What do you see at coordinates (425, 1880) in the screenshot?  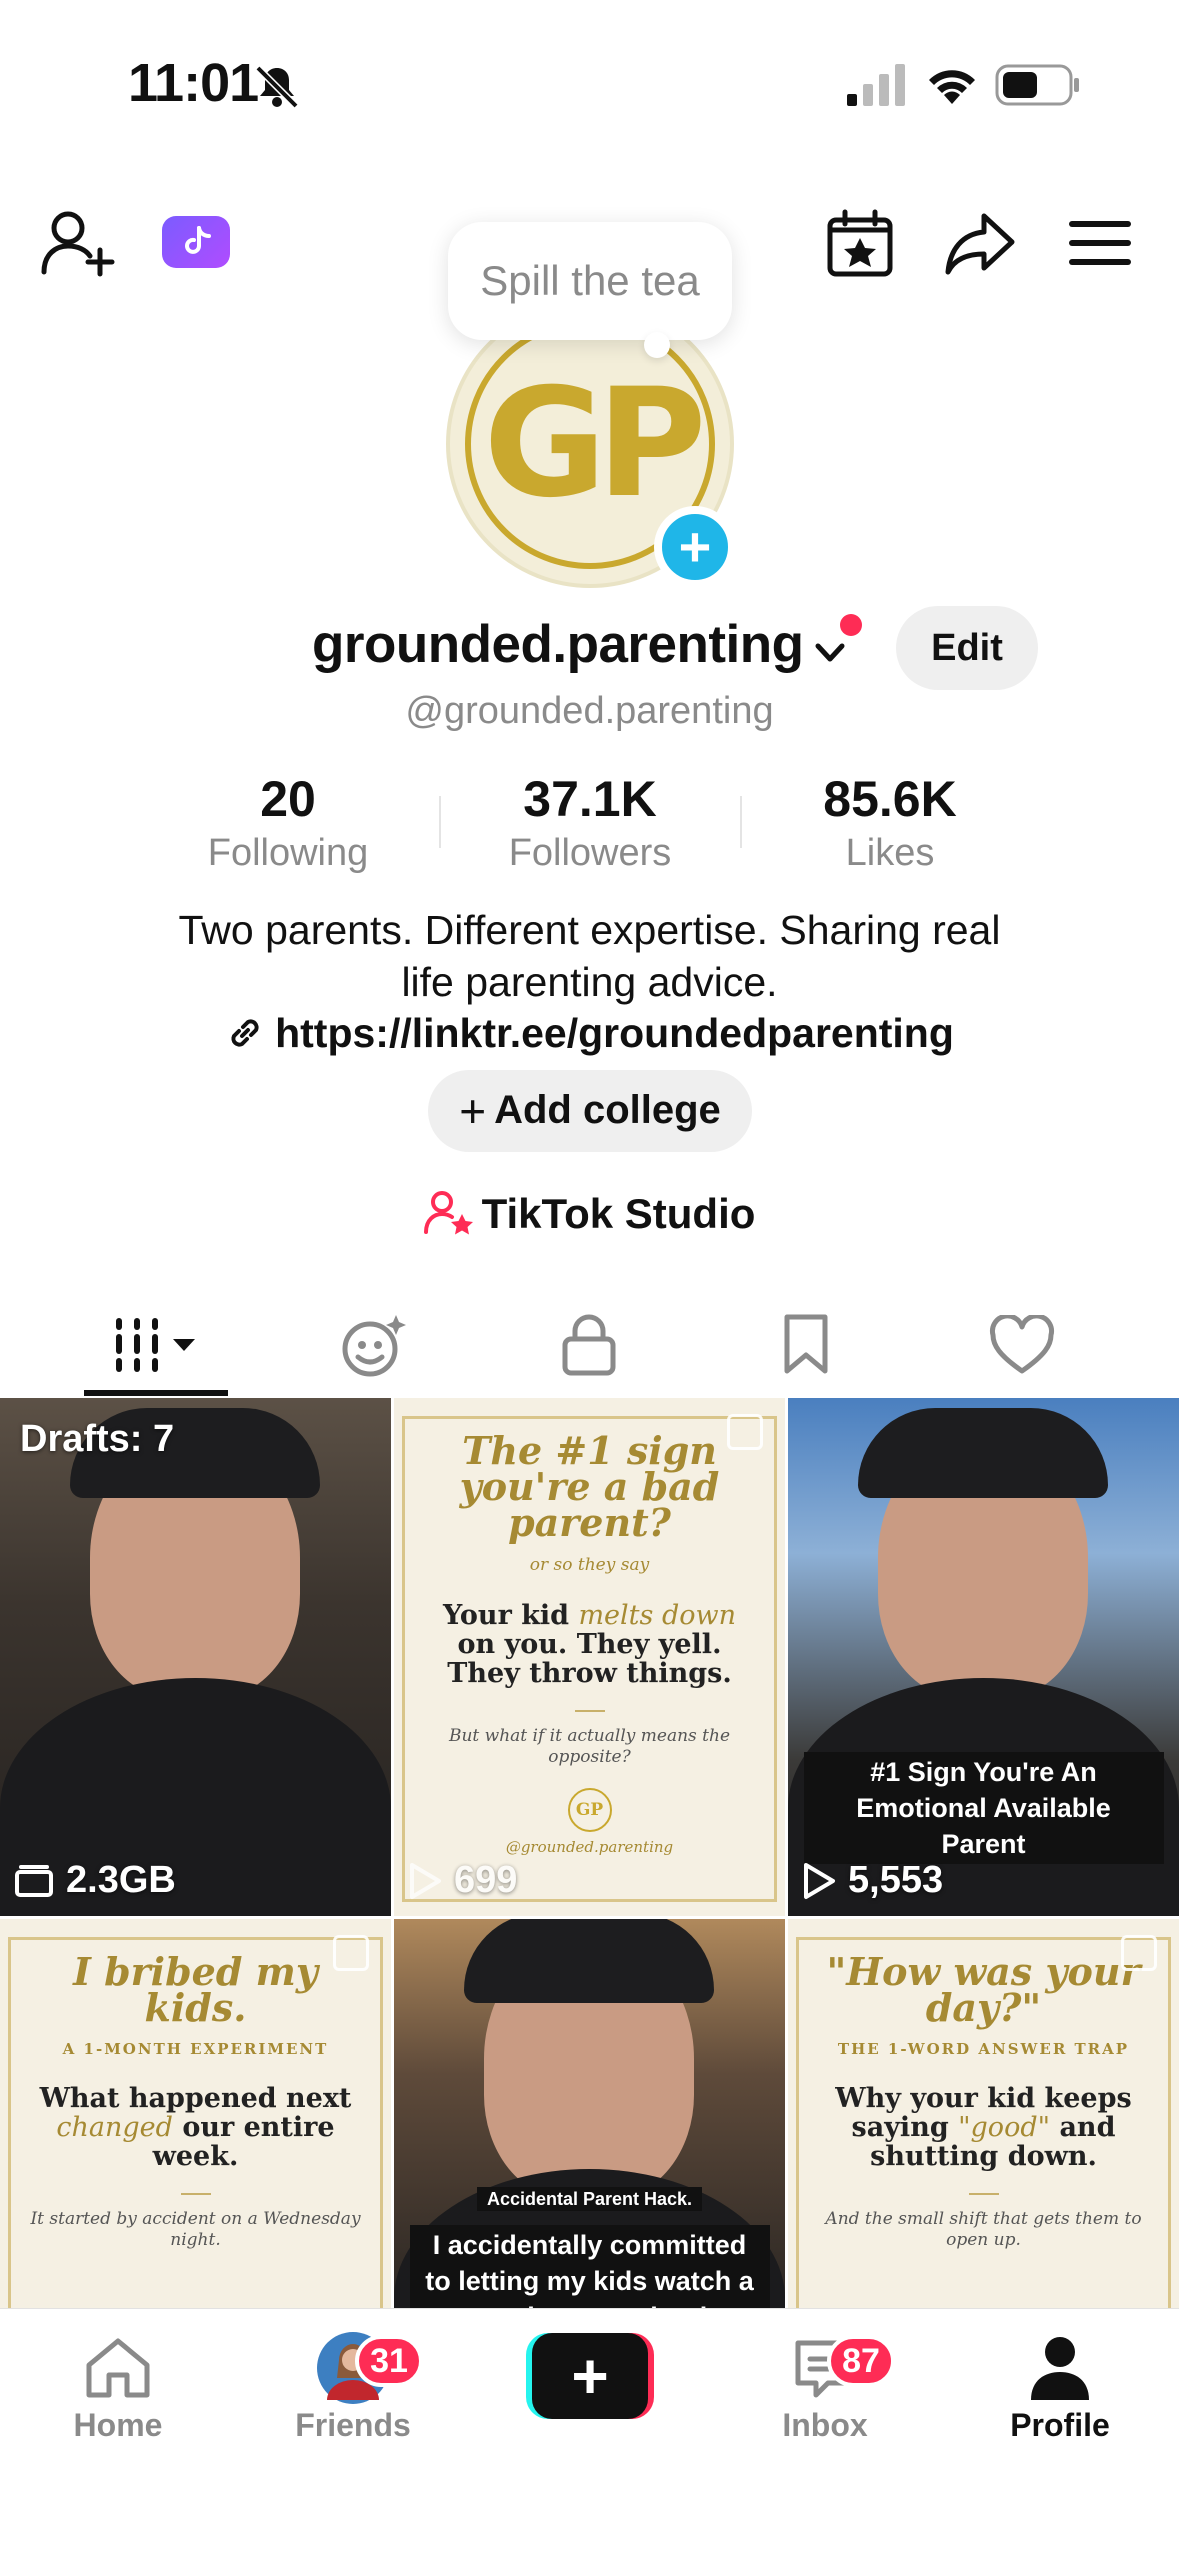 I see `play-icon` at bounding box center [425, 1880].